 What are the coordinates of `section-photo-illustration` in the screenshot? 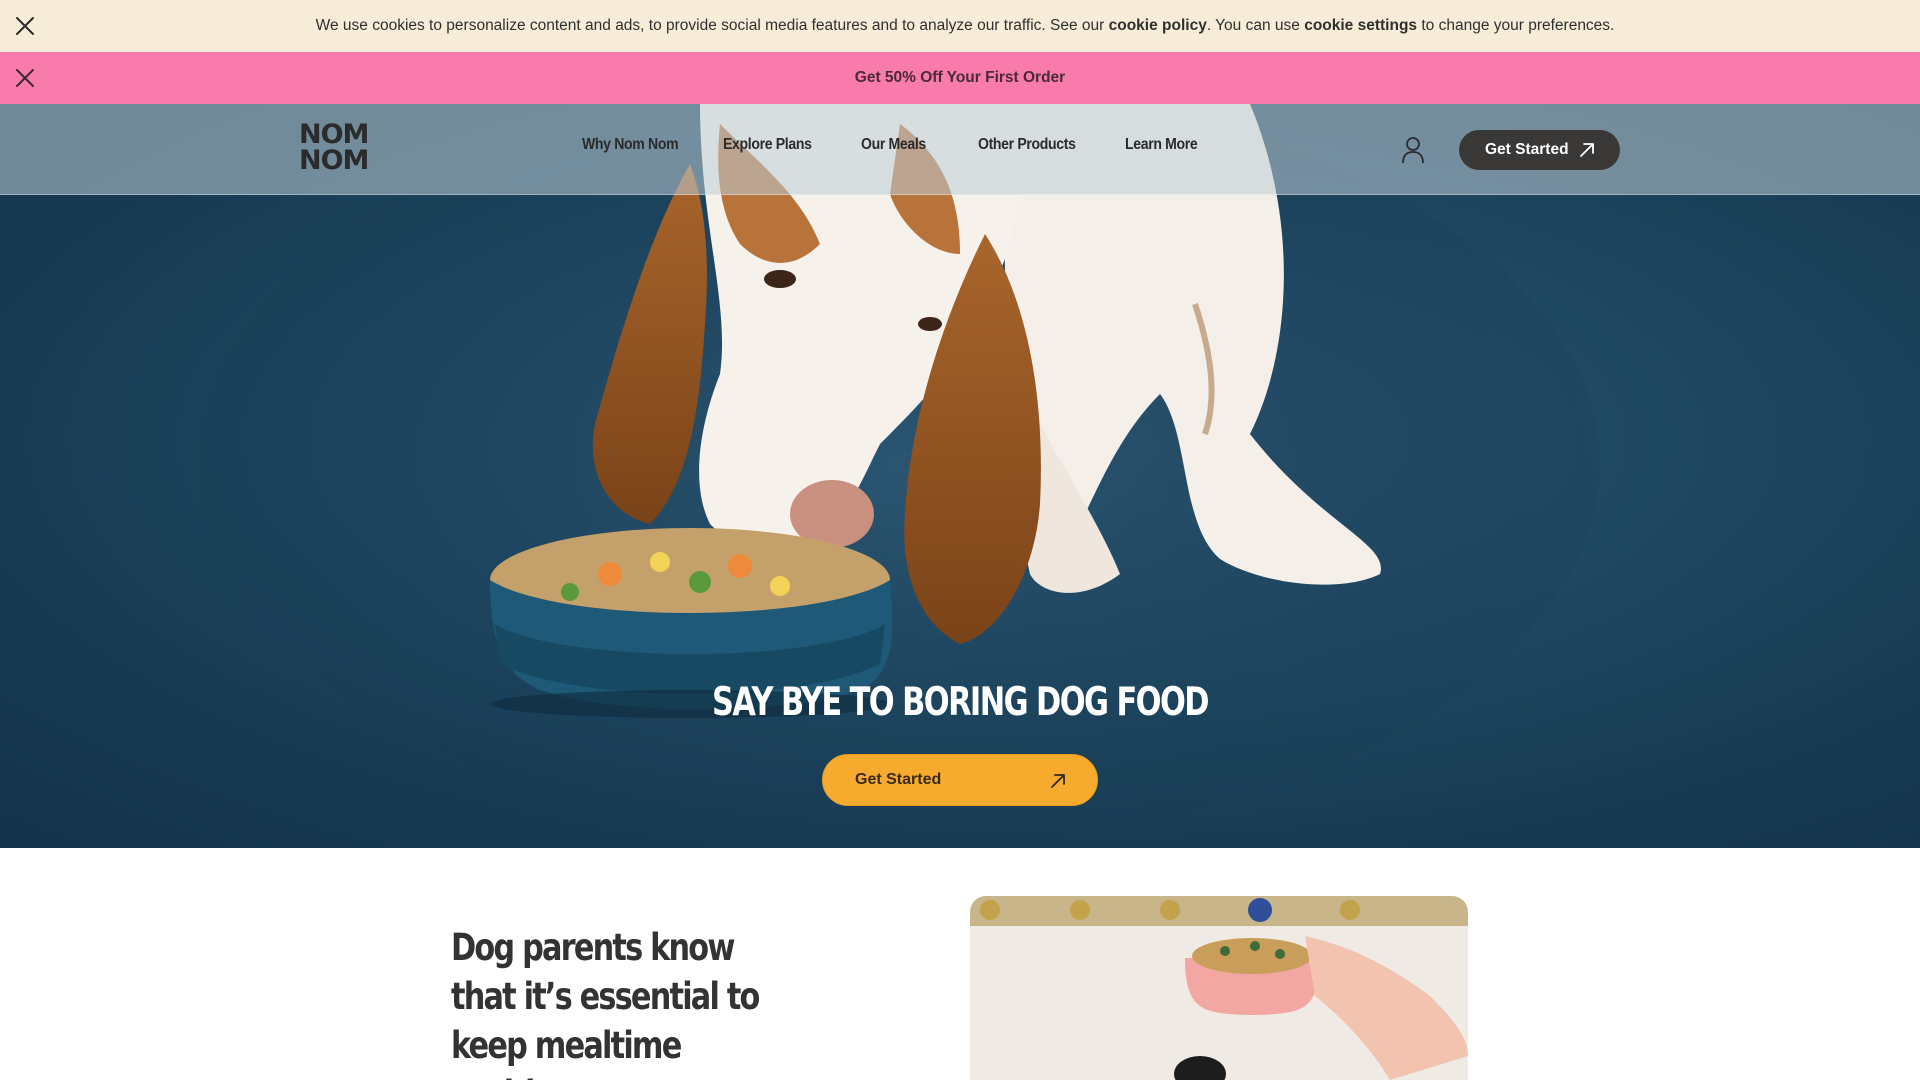 It's located at (1219, 988).